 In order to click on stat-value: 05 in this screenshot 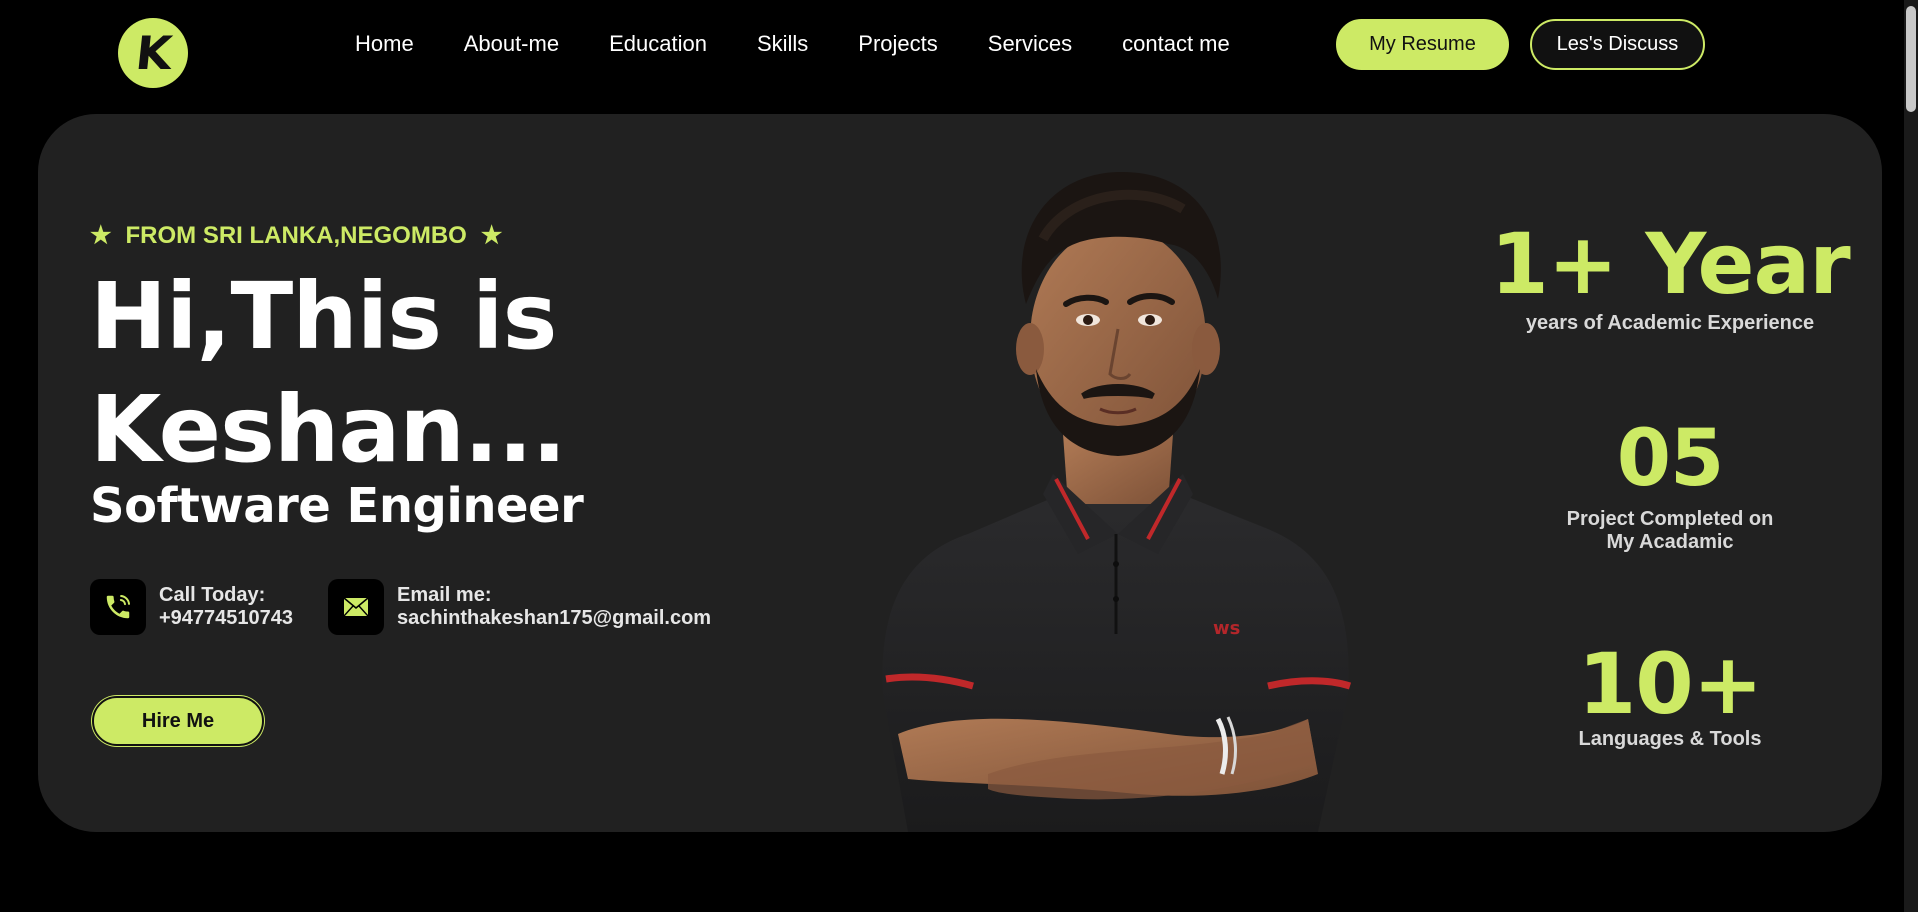, I will do `click(1670, 459)`.